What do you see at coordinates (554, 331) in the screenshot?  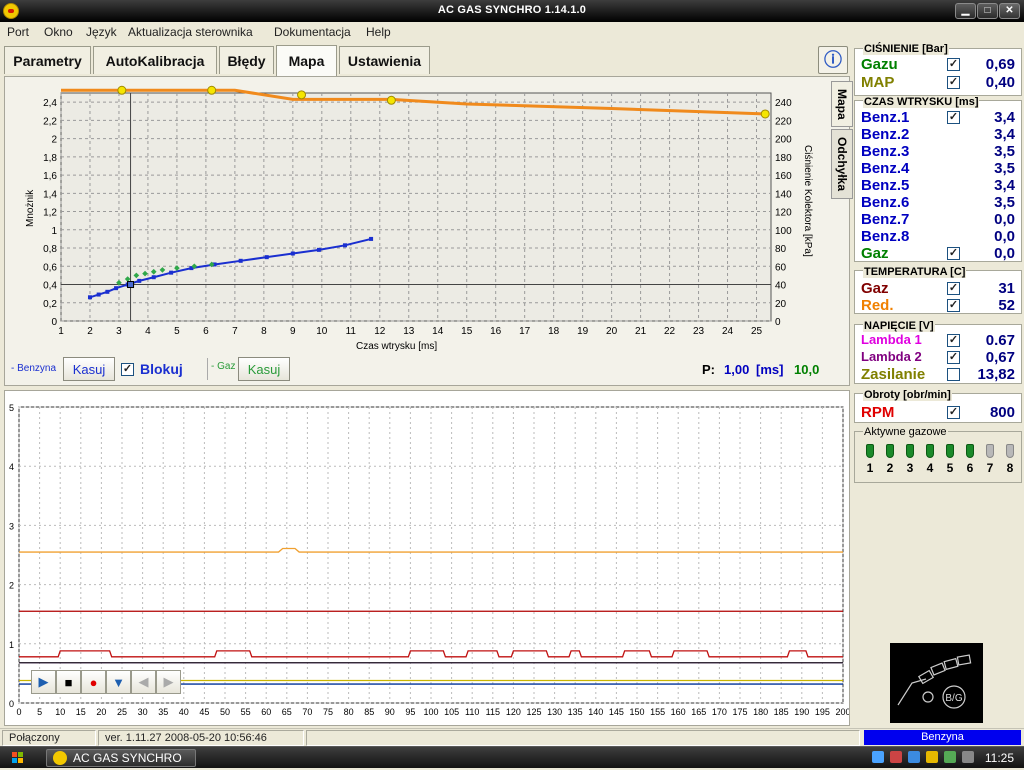 I see `map-xtick: 18` at bounding box center [554, 331].